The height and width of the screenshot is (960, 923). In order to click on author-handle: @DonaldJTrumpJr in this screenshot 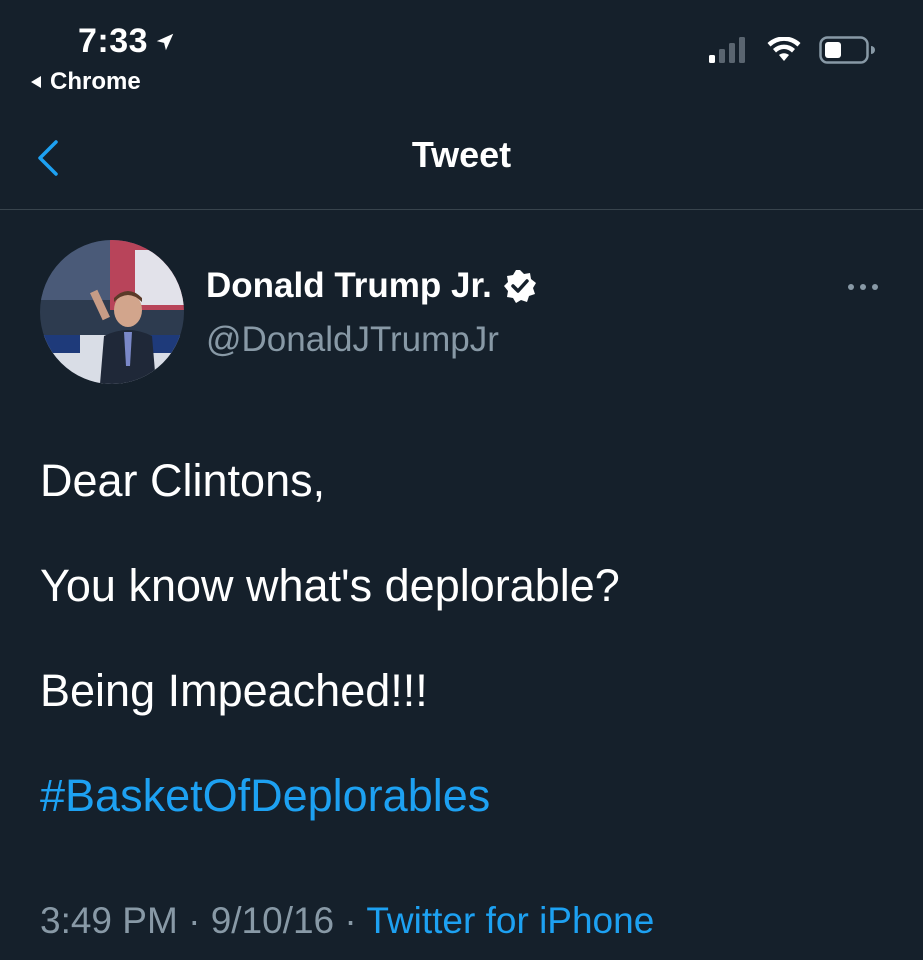, I will do `click(352, 340)`.